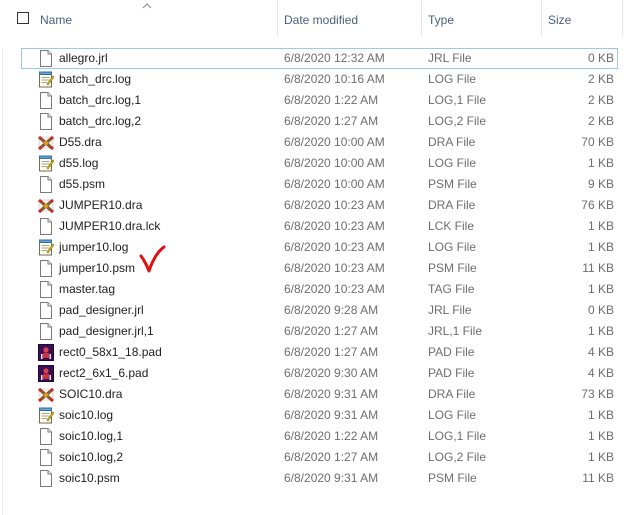  Describe the element at coordinates (91, 394) in the screenshot. I see `file-name: SOIC10.dra` at that location.